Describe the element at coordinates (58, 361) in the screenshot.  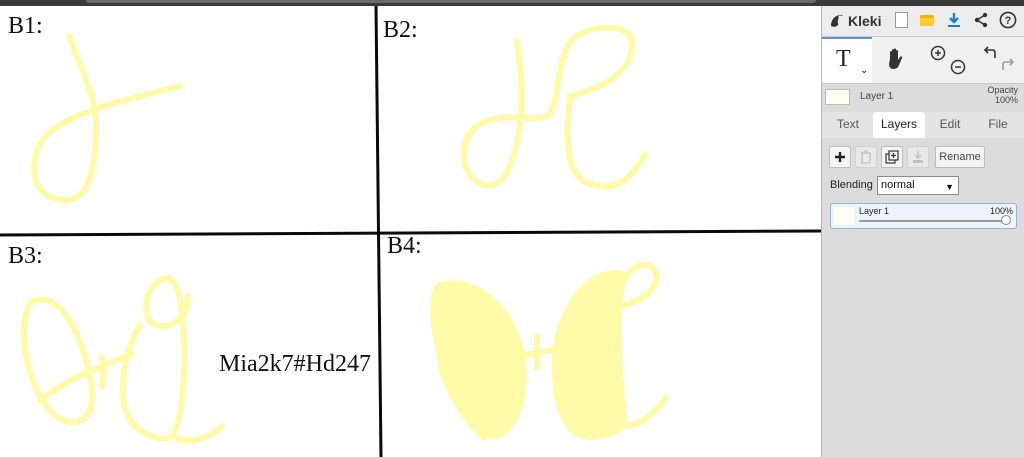
I see `b3-stroke-loop` at that location.